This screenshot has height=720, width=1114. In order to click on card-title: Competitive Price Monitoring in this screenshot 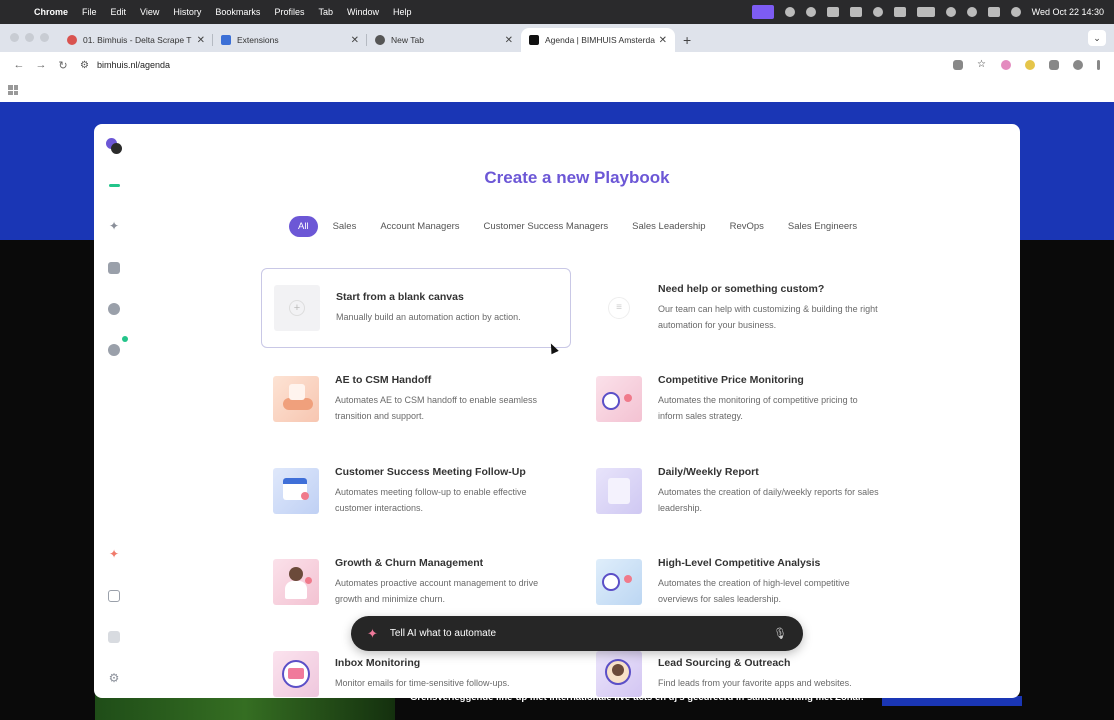, I will do `click(731, 380)`.